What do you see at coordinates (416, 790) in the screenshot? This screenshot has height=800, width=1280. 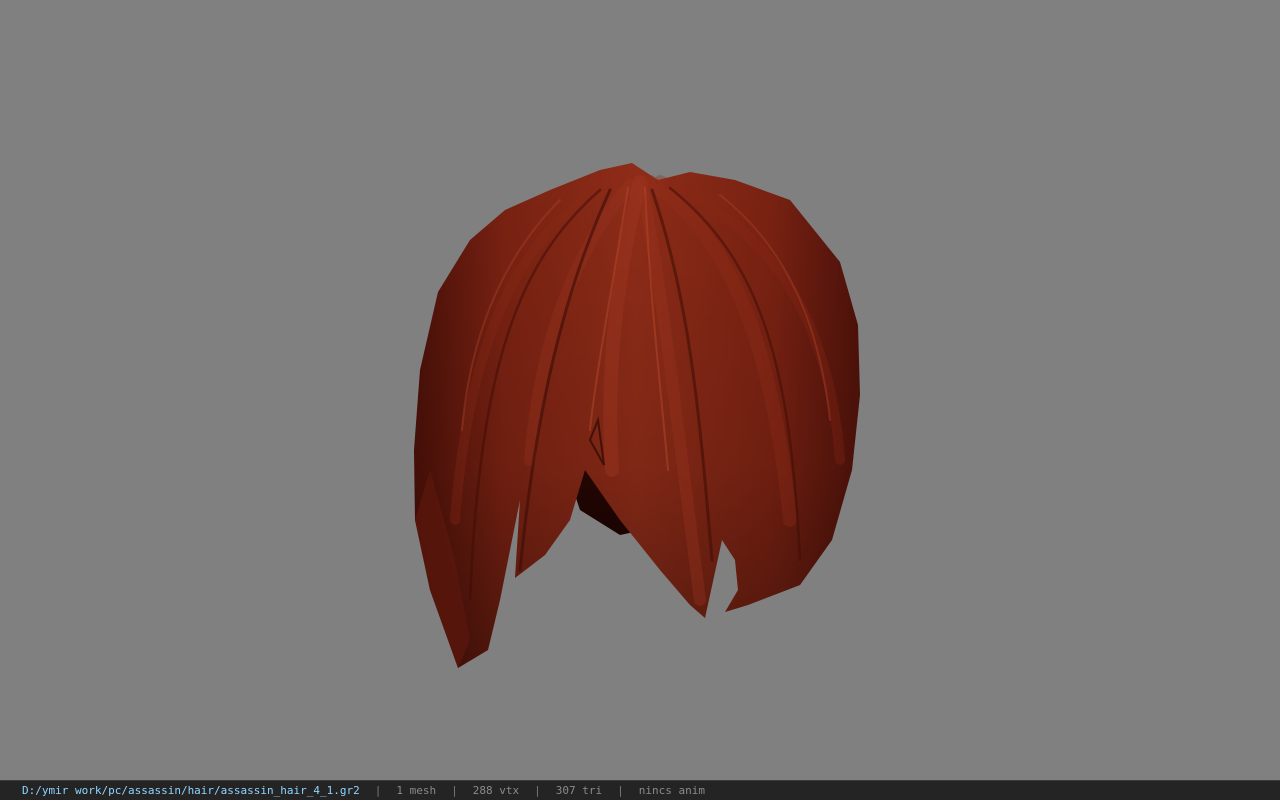 I see `mesh-count: 1 mesh` at bounding box center [416, 790].